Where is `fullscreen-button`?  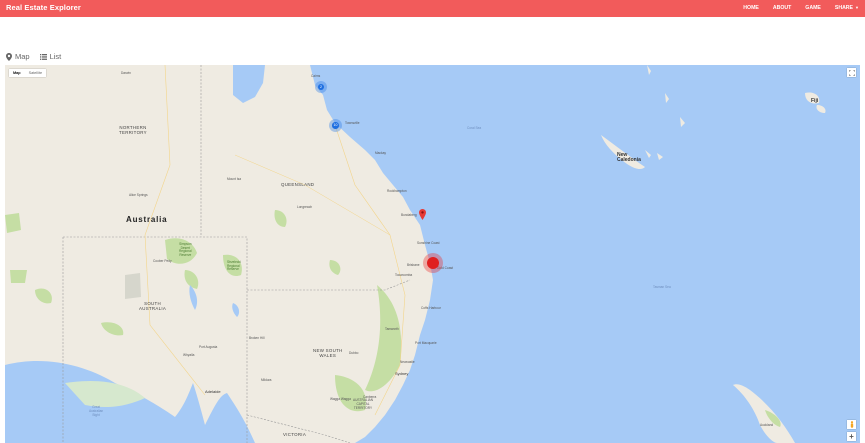
fullscreen-button is located at coordinates (851, 72).